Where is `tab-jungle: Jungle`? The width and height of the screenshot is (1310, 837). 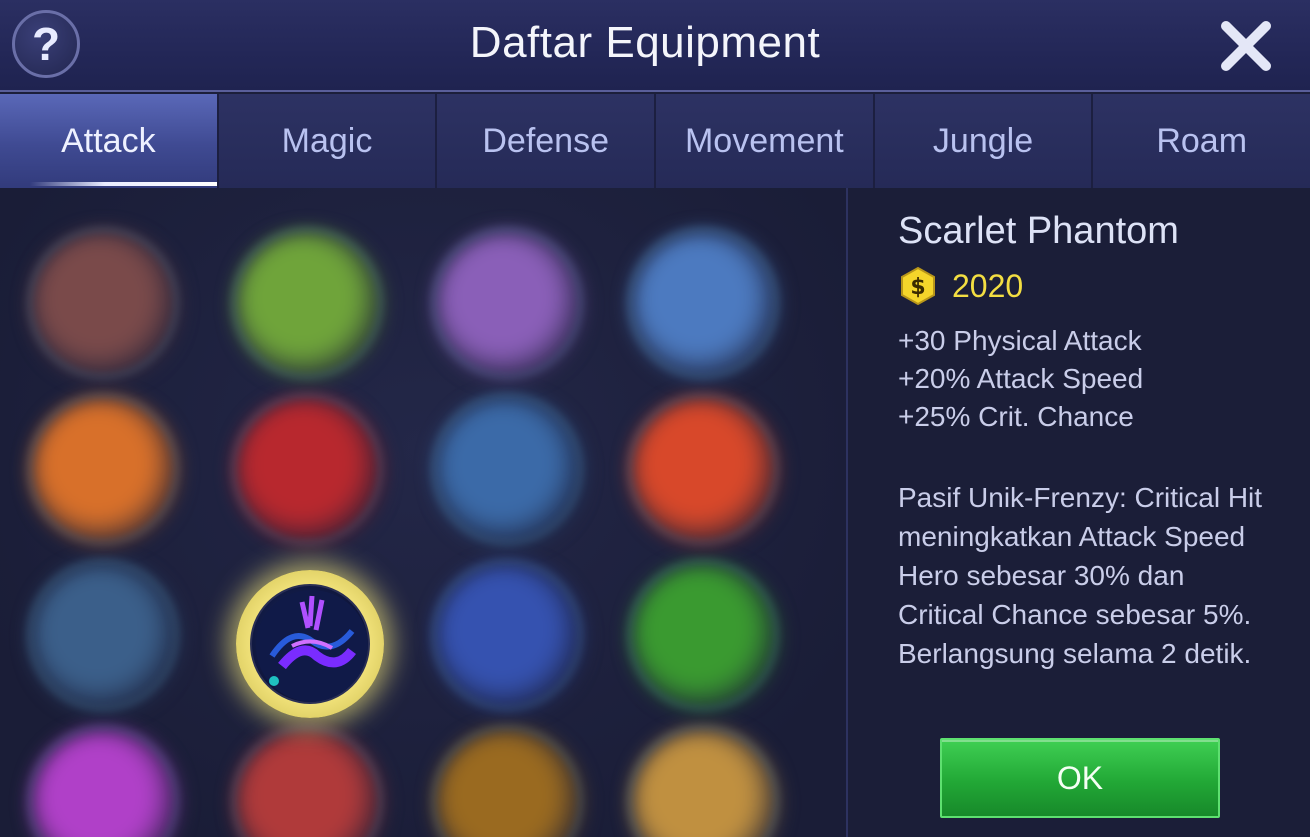
tab-jungle: Jungle is located at coordinates (984, 141).